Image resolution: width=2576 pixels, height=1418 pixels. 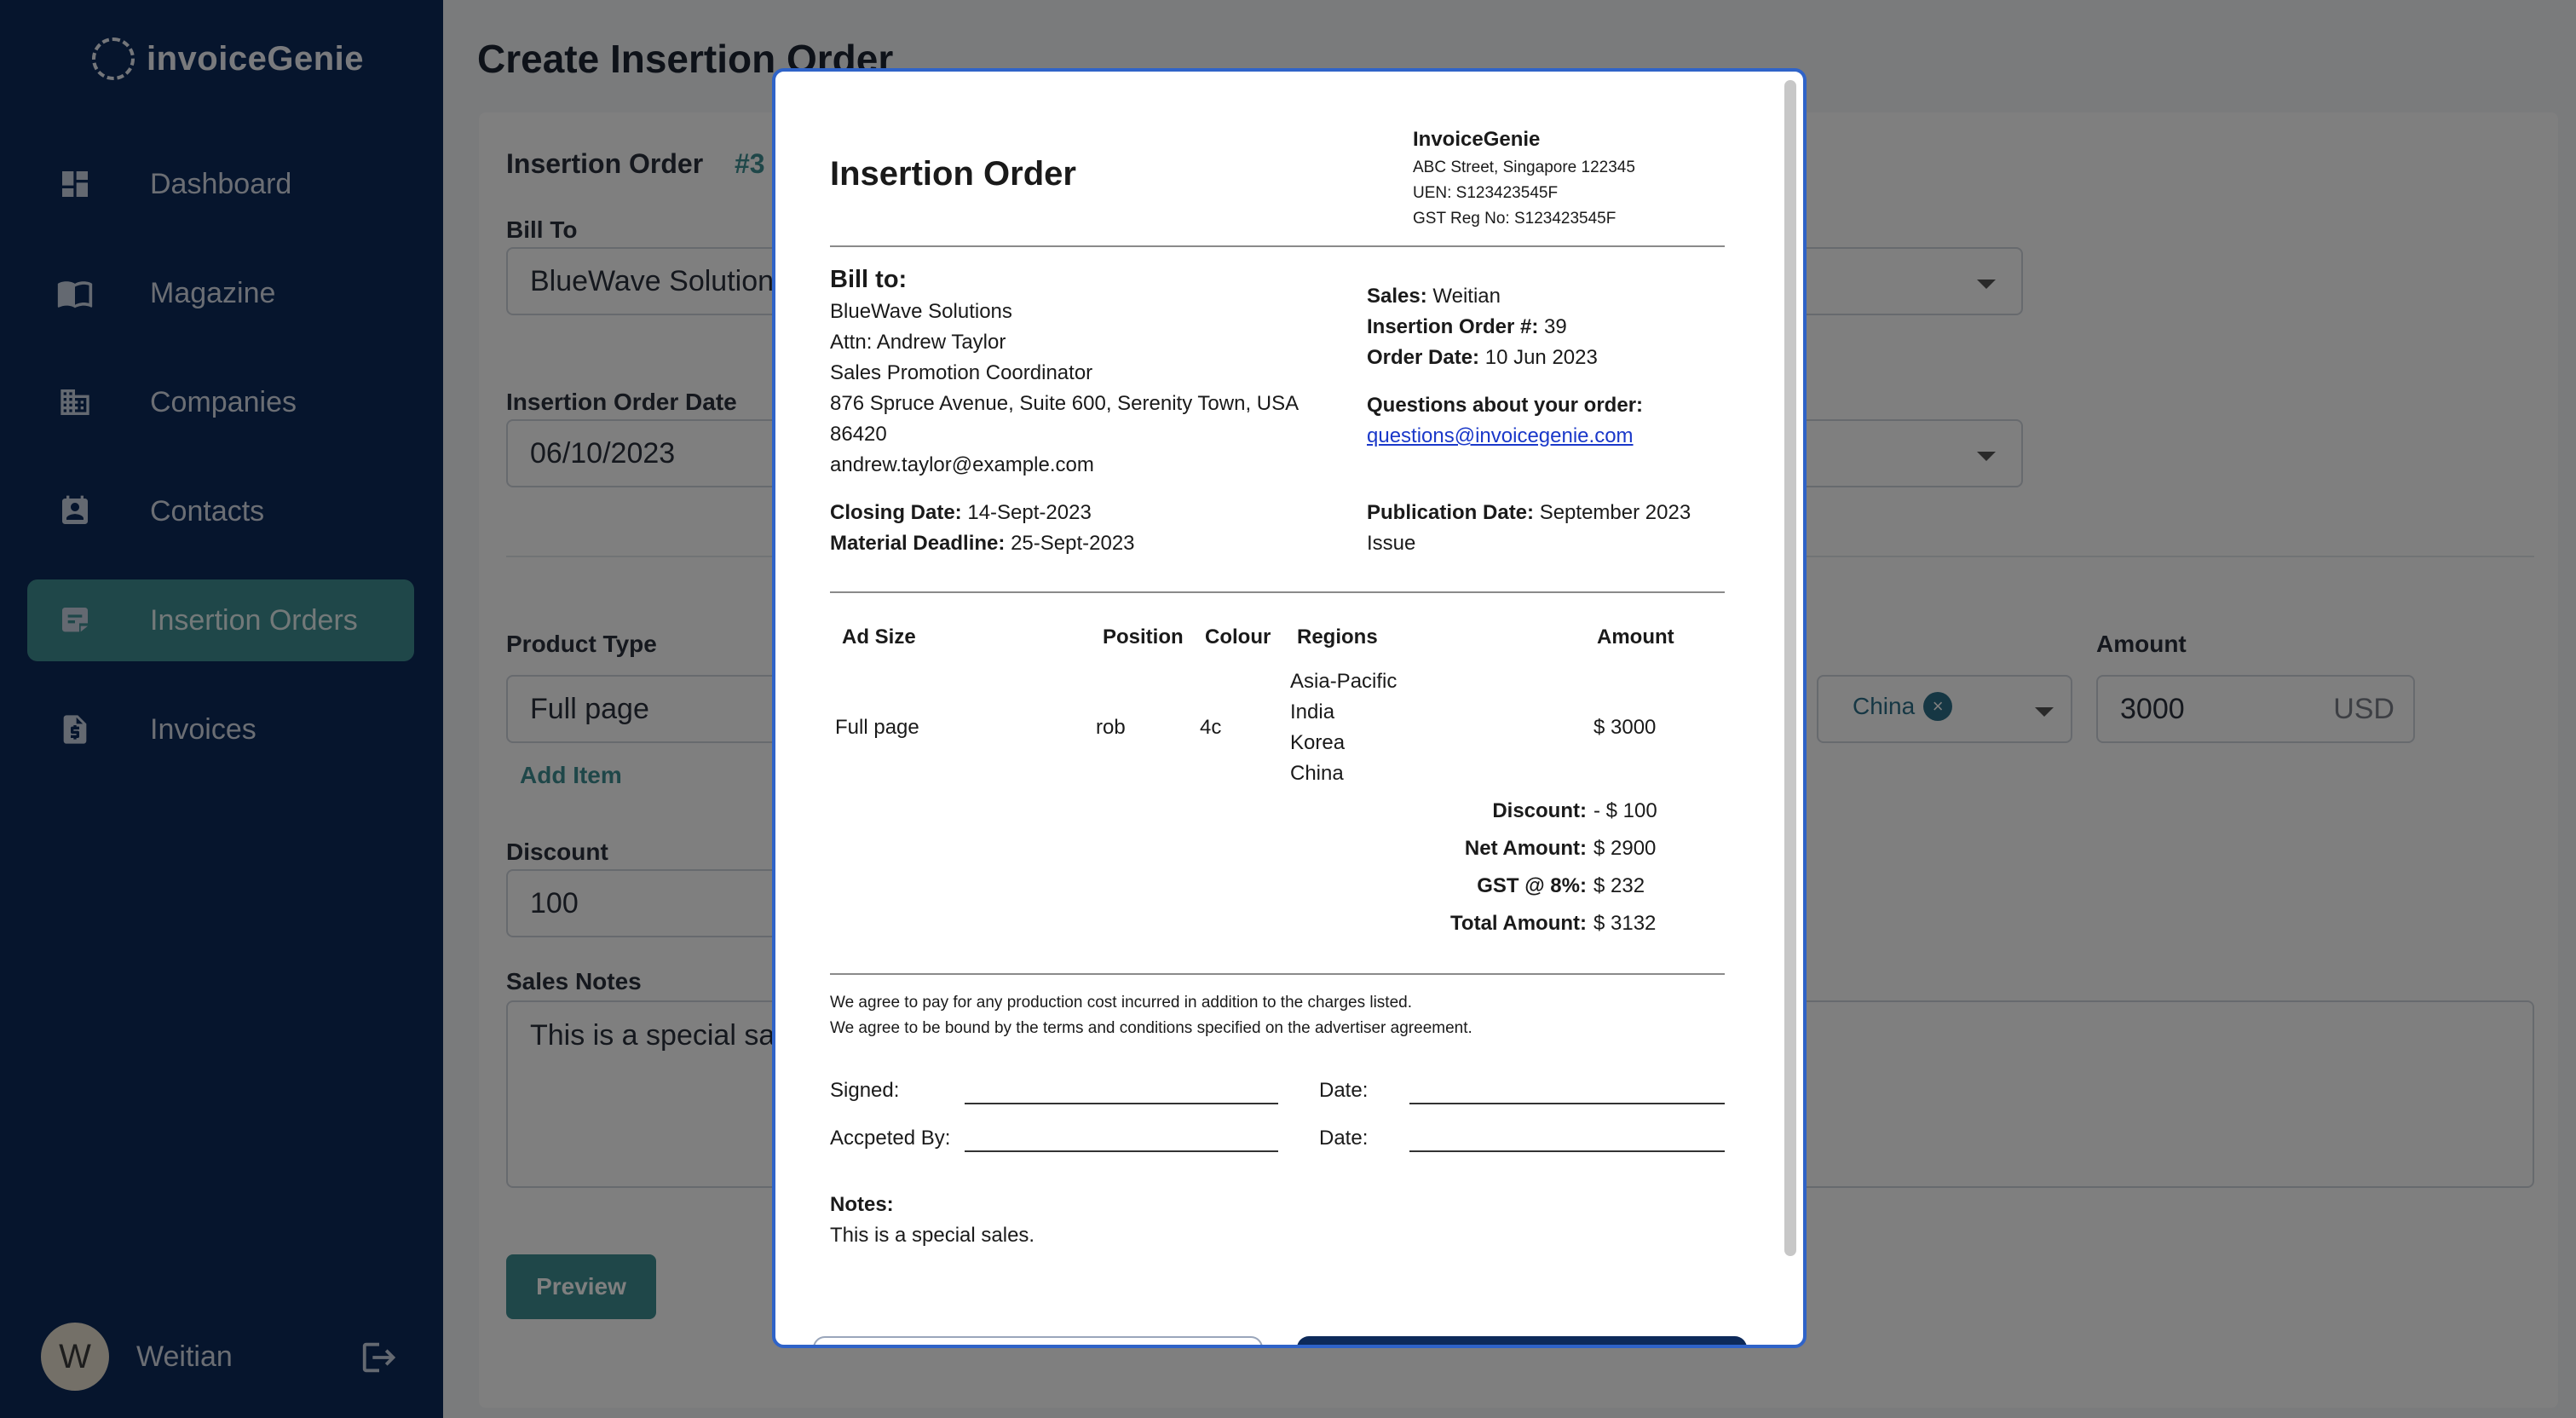 I want to click on table-cell-region: Asia-Pacific, so click(x=1343, y=681).